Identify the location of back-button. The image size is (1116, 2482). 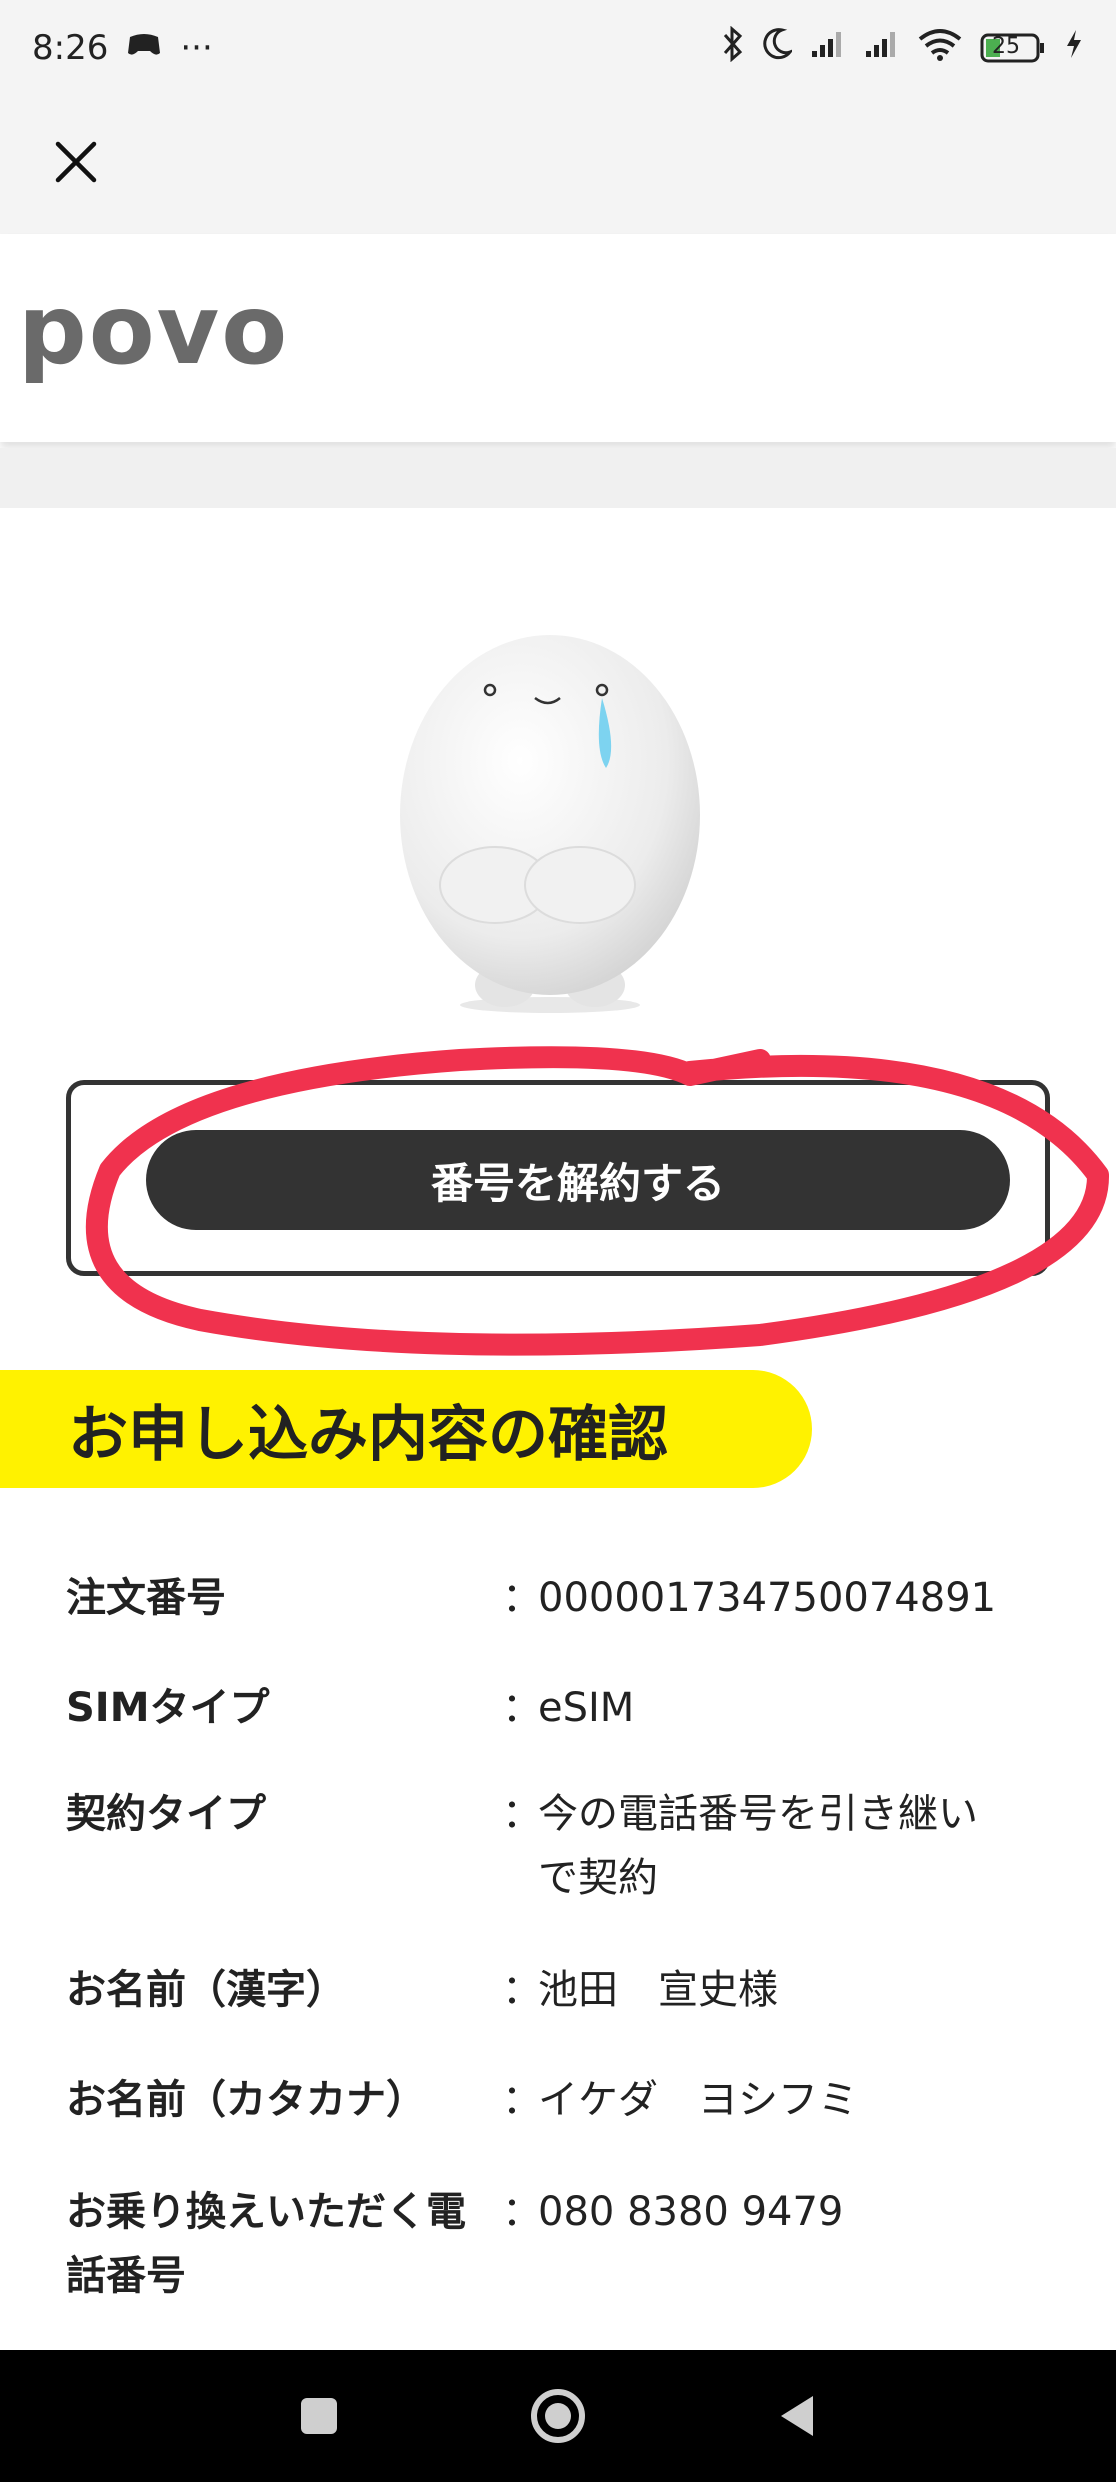
(797, 2416).